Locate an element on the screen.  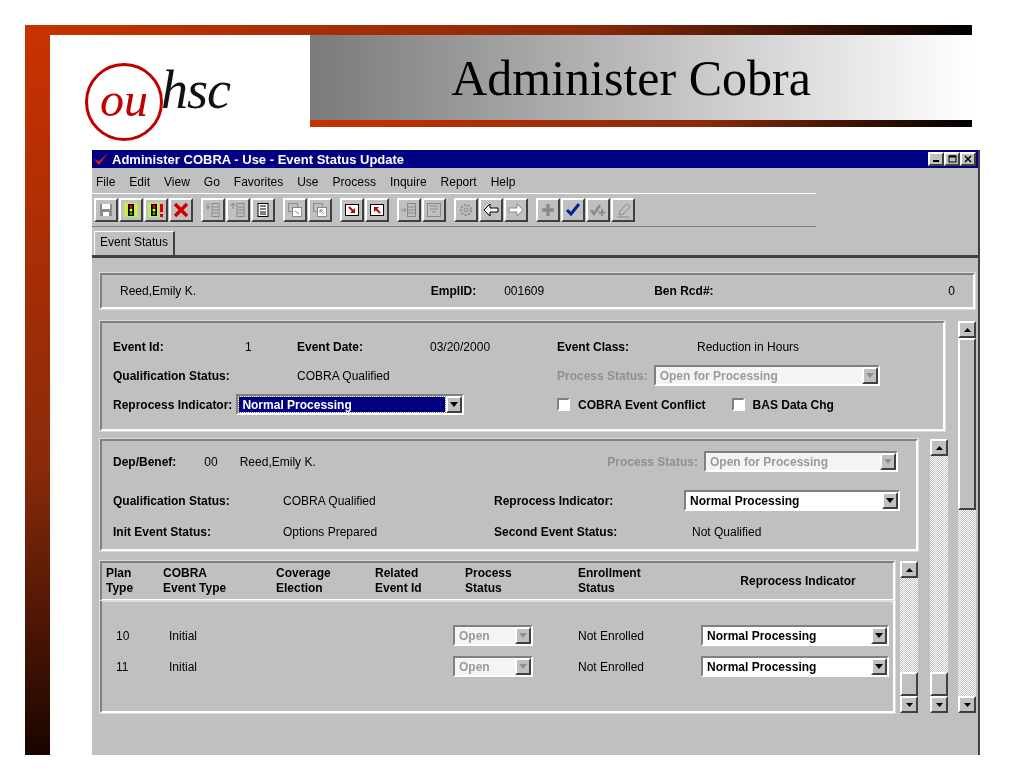
field-label: Dep/Benef: is located at coordinates (145, 461).